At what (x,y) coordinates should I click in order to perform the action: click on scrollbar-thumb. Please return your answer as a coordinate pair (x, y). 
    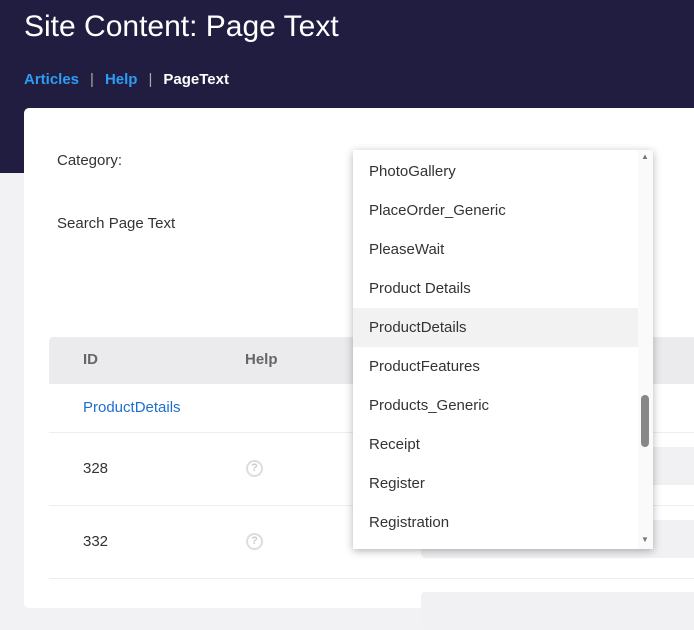
    Looking at the image, I should click on (645, 421).